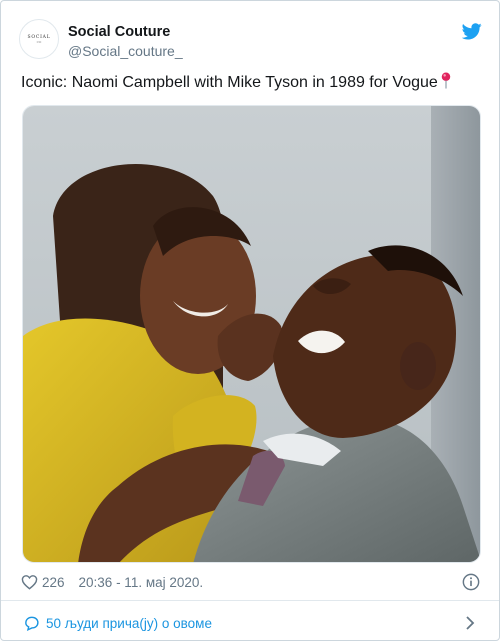 This screenshot has width=500, height=641. I want to click on account-name: Social Couture, so click(119, 32).